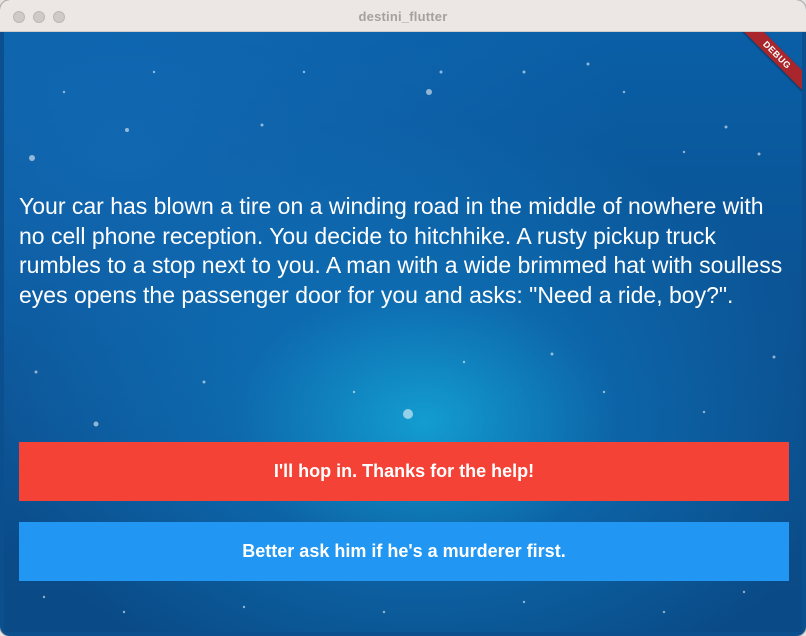 This screenshot has width=806, height=636. I want to click on choice-2-button: Better ask him if he's a murderer first., so click(404, 551).